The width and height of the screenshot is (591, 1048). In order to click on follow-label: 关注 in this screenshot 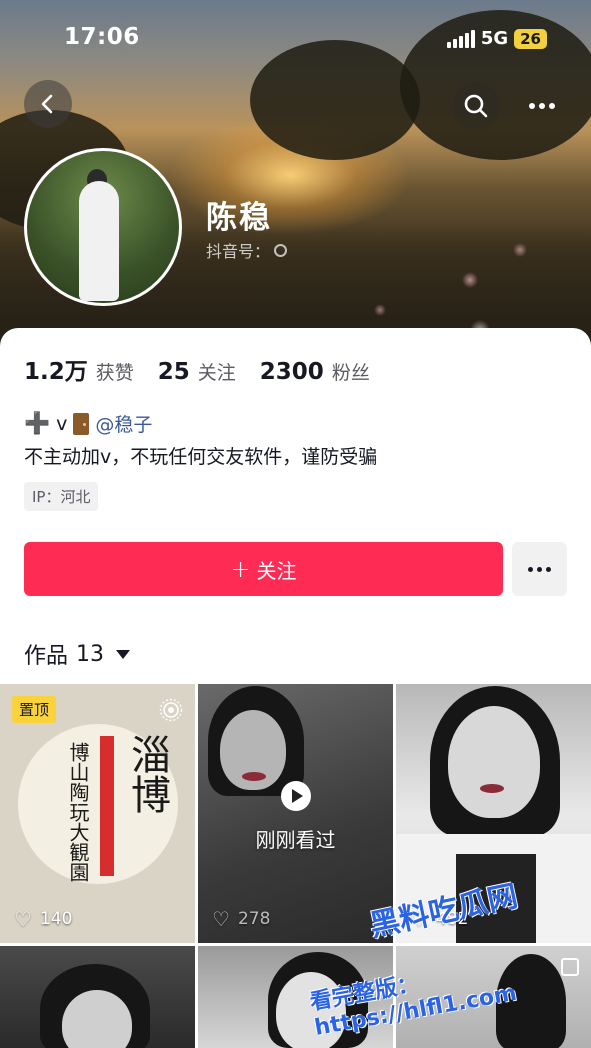, I will do `click(276, 570)`.